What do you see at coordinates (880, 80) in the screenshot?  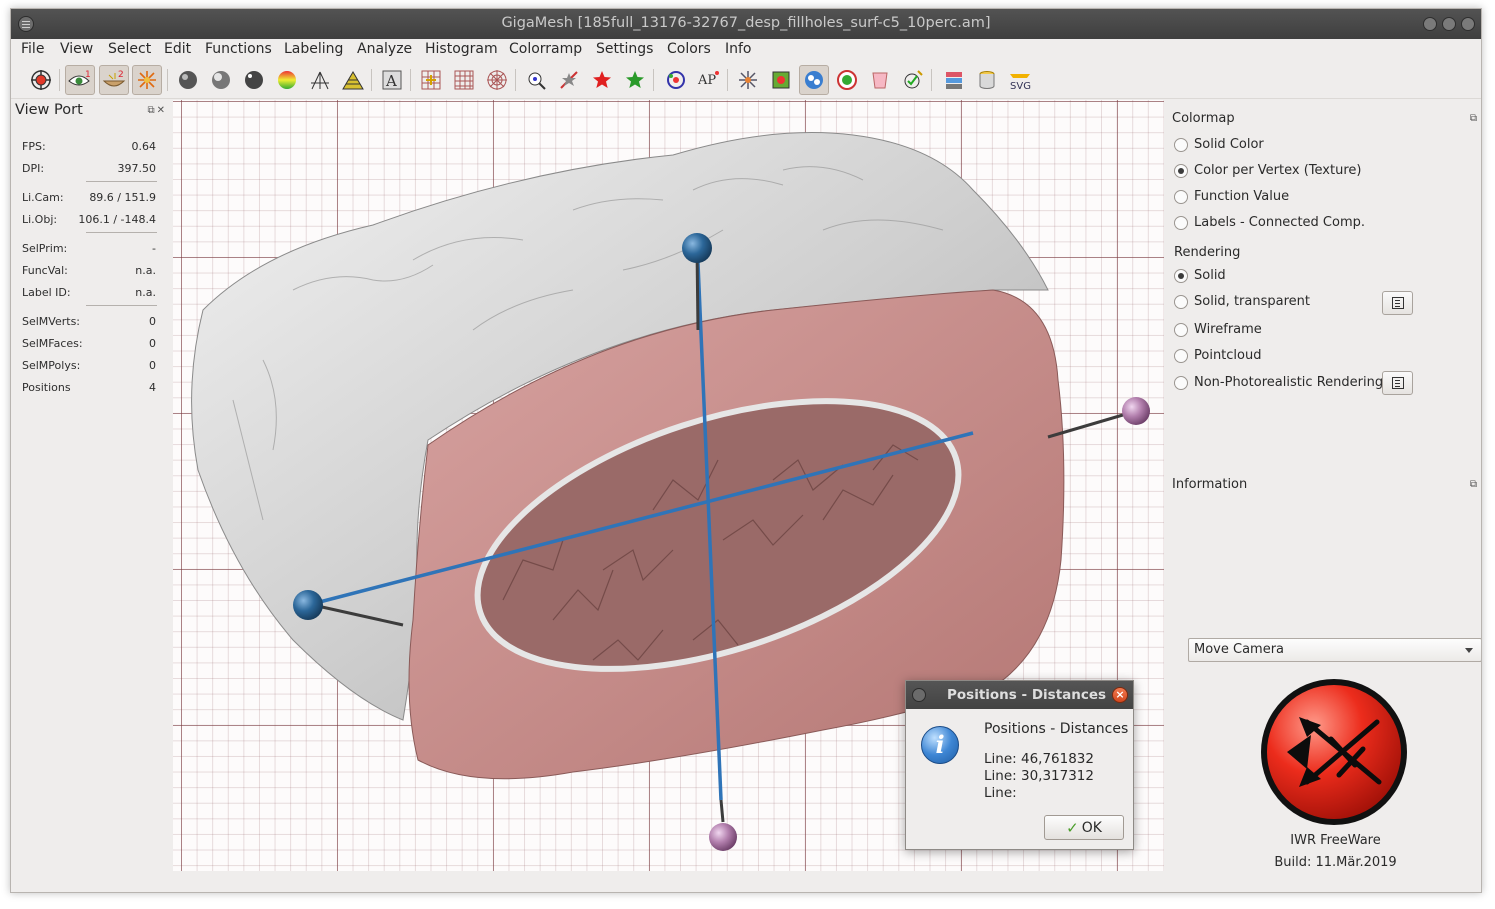 I see `pink-cup-icon` at bounding box center [880, 80].